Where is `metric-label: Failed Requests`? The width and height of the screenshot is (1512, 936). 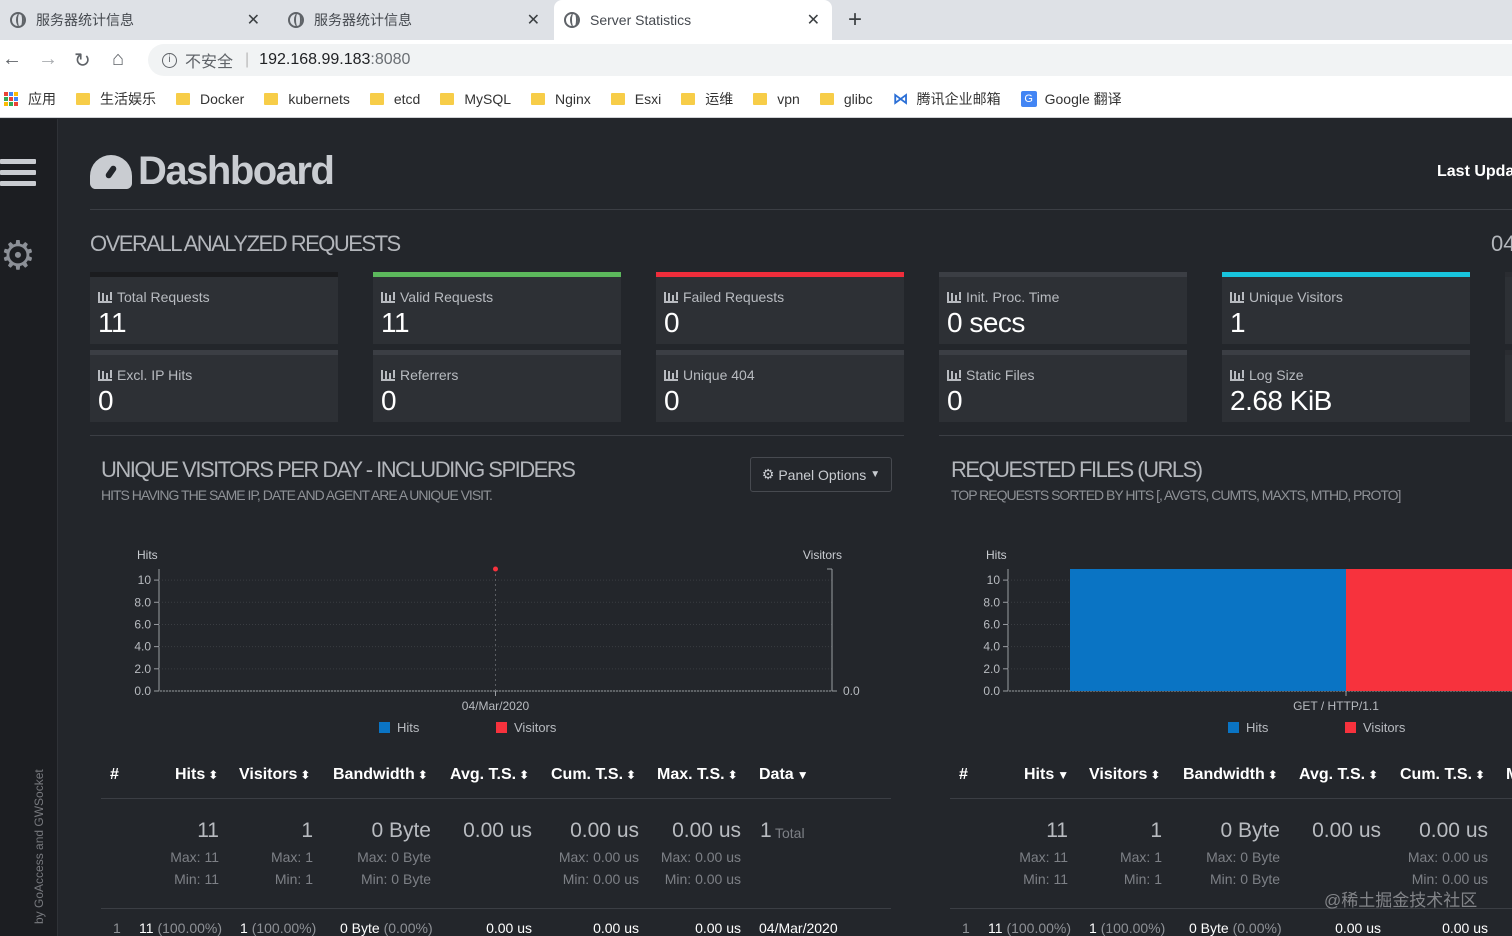
metric-label: Failed Requests is located at coordinates (724, 297).